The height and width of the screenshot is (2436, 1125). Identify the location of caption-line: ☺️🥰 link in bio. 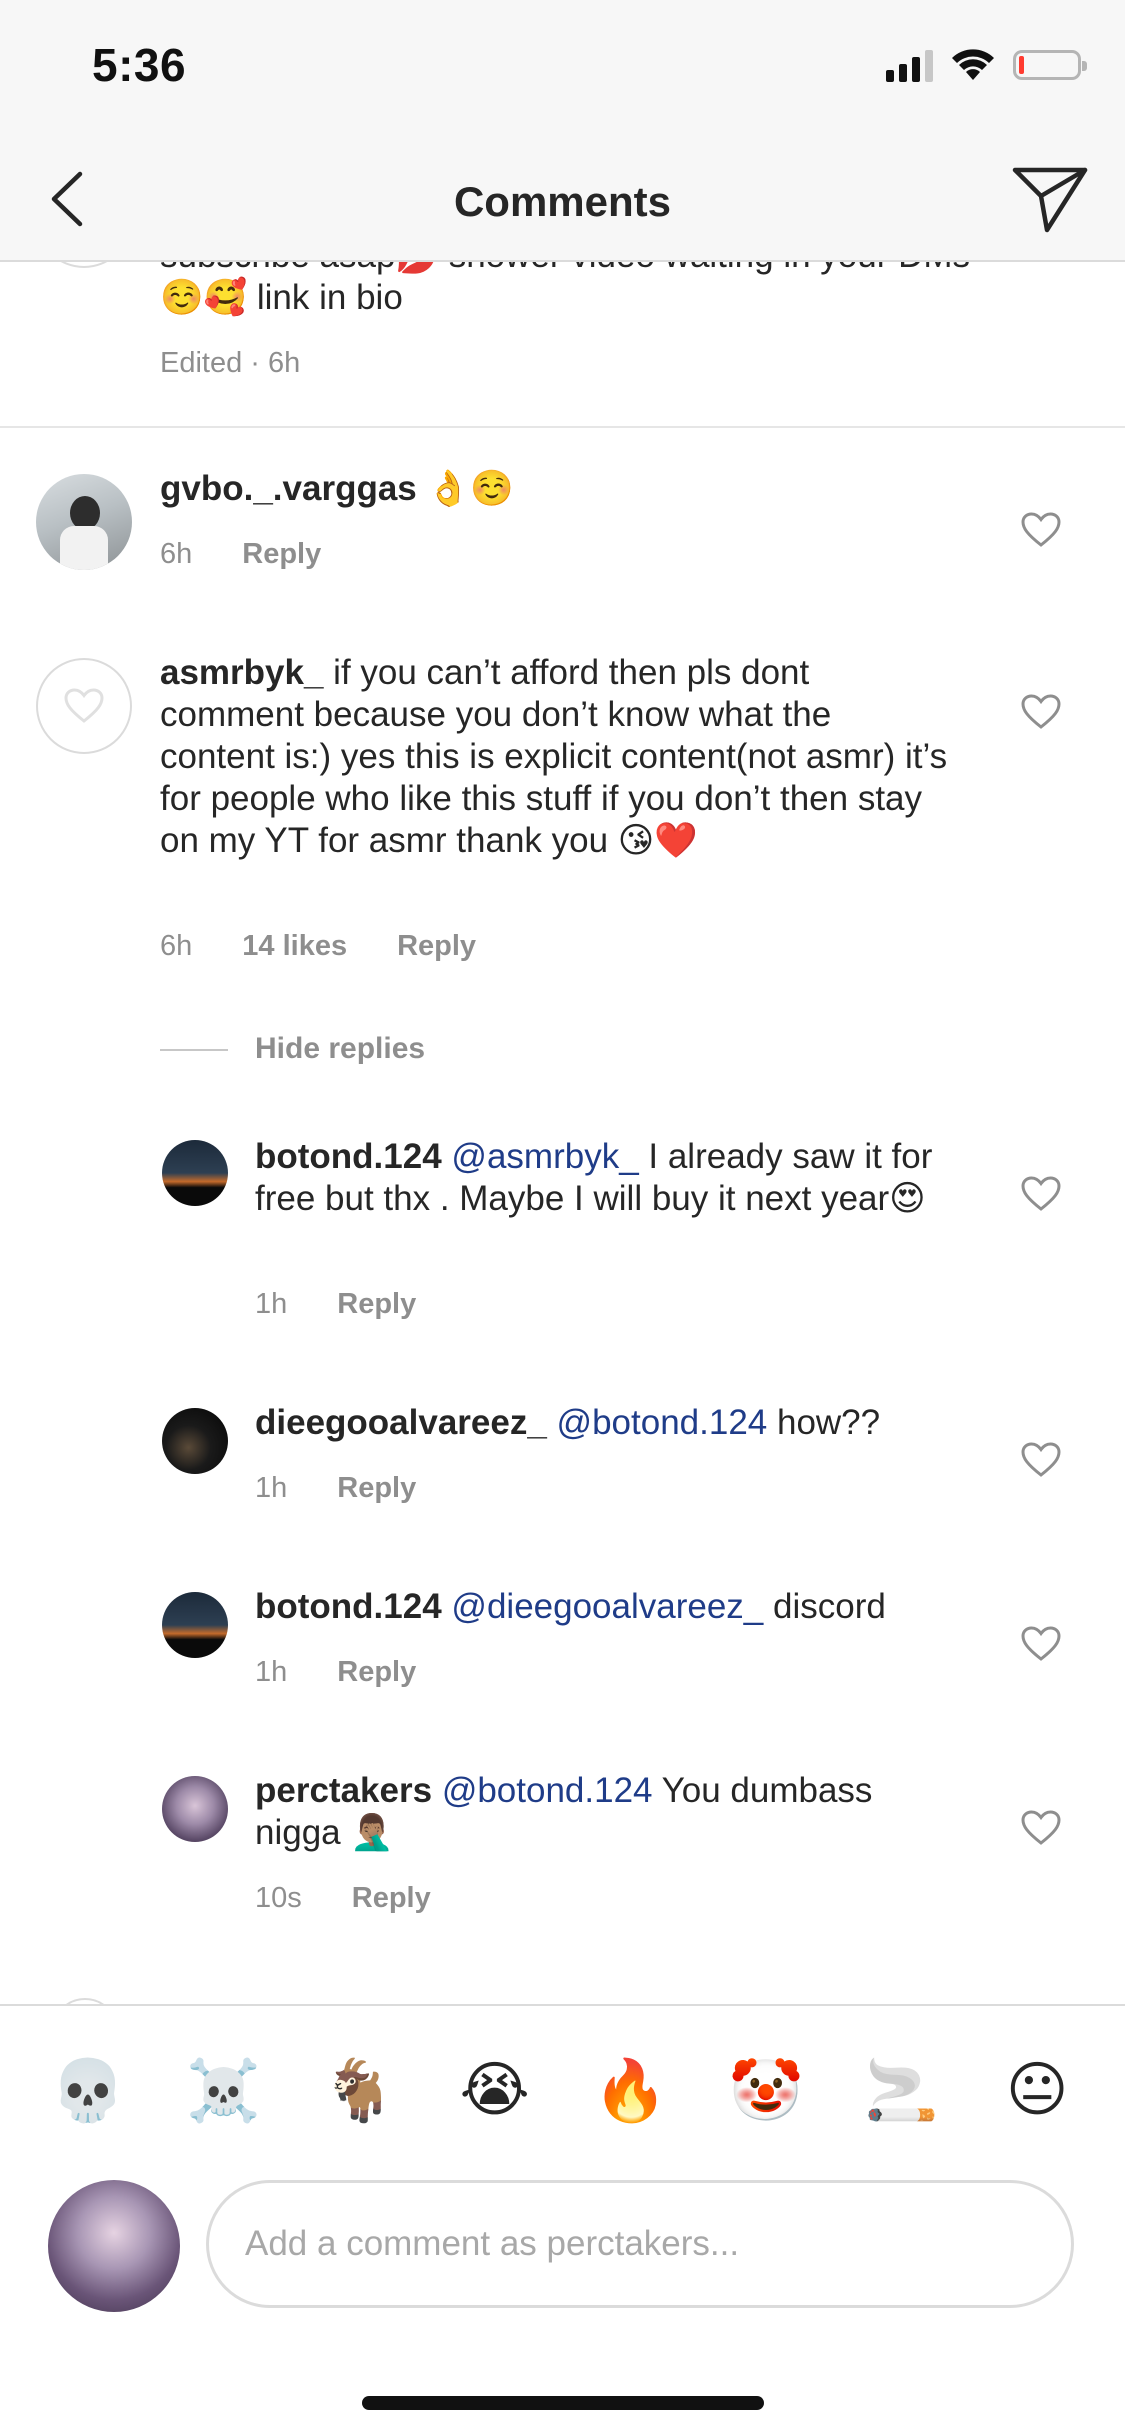
(281, 297).